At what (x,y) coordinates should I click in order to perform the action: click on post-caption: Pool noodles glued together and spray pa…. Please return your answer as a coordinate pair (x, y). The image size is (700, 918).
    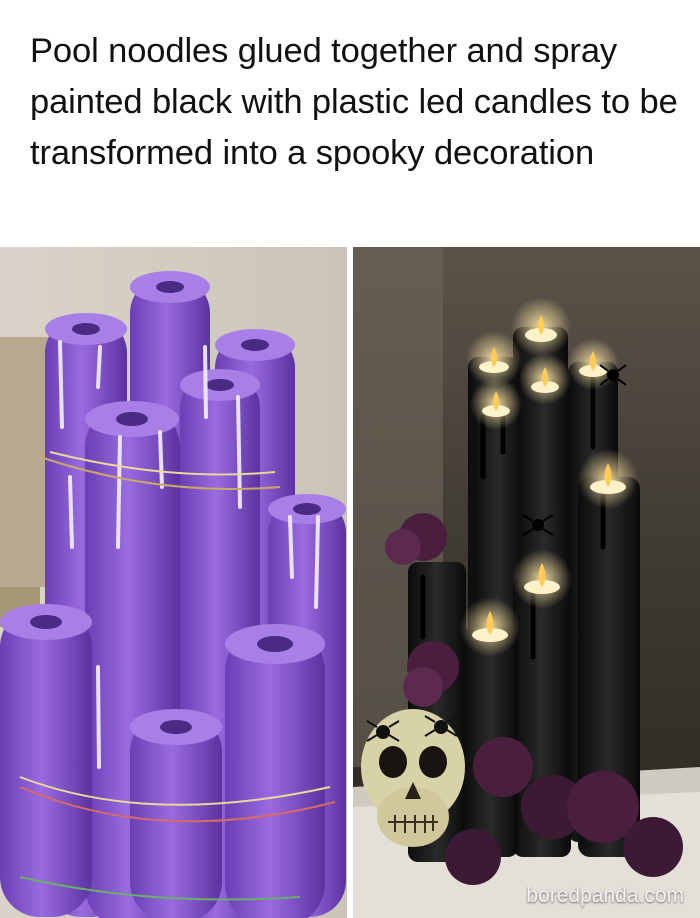
    Looking at the image, I should click on (354, 102).